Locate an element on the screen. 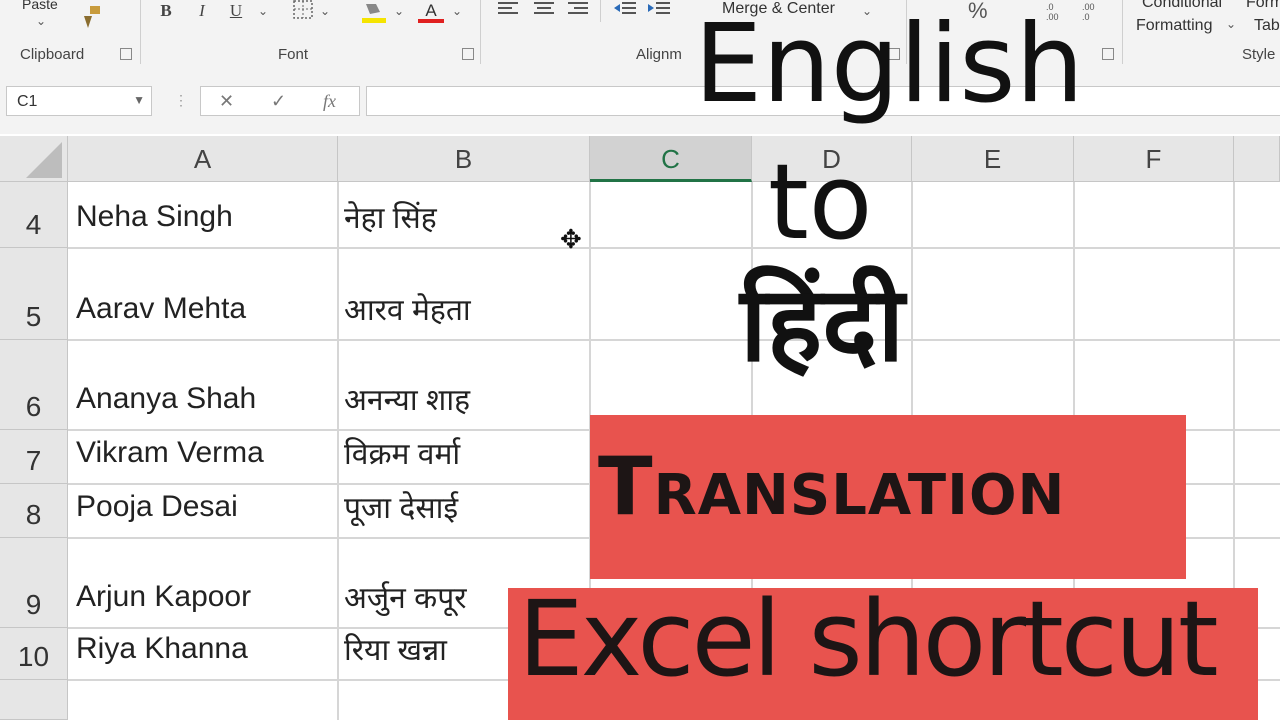  name-box-dropdown-icon: ▼ is located at coordinates (139, 100).